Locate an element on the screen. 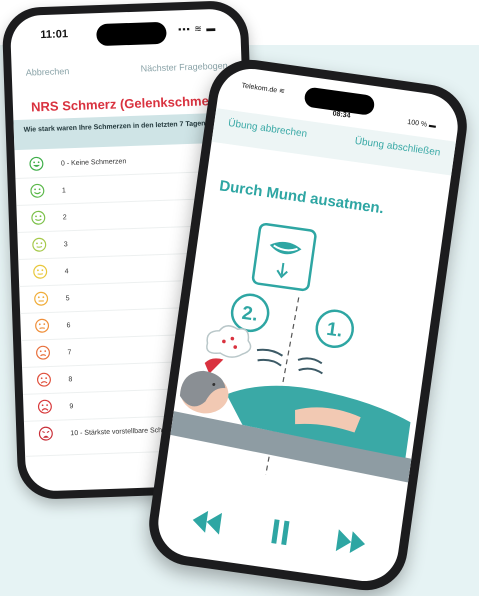 This screenshot has height=596, width=479. pain-option-label: 6 is located at coordinates (68, 326).